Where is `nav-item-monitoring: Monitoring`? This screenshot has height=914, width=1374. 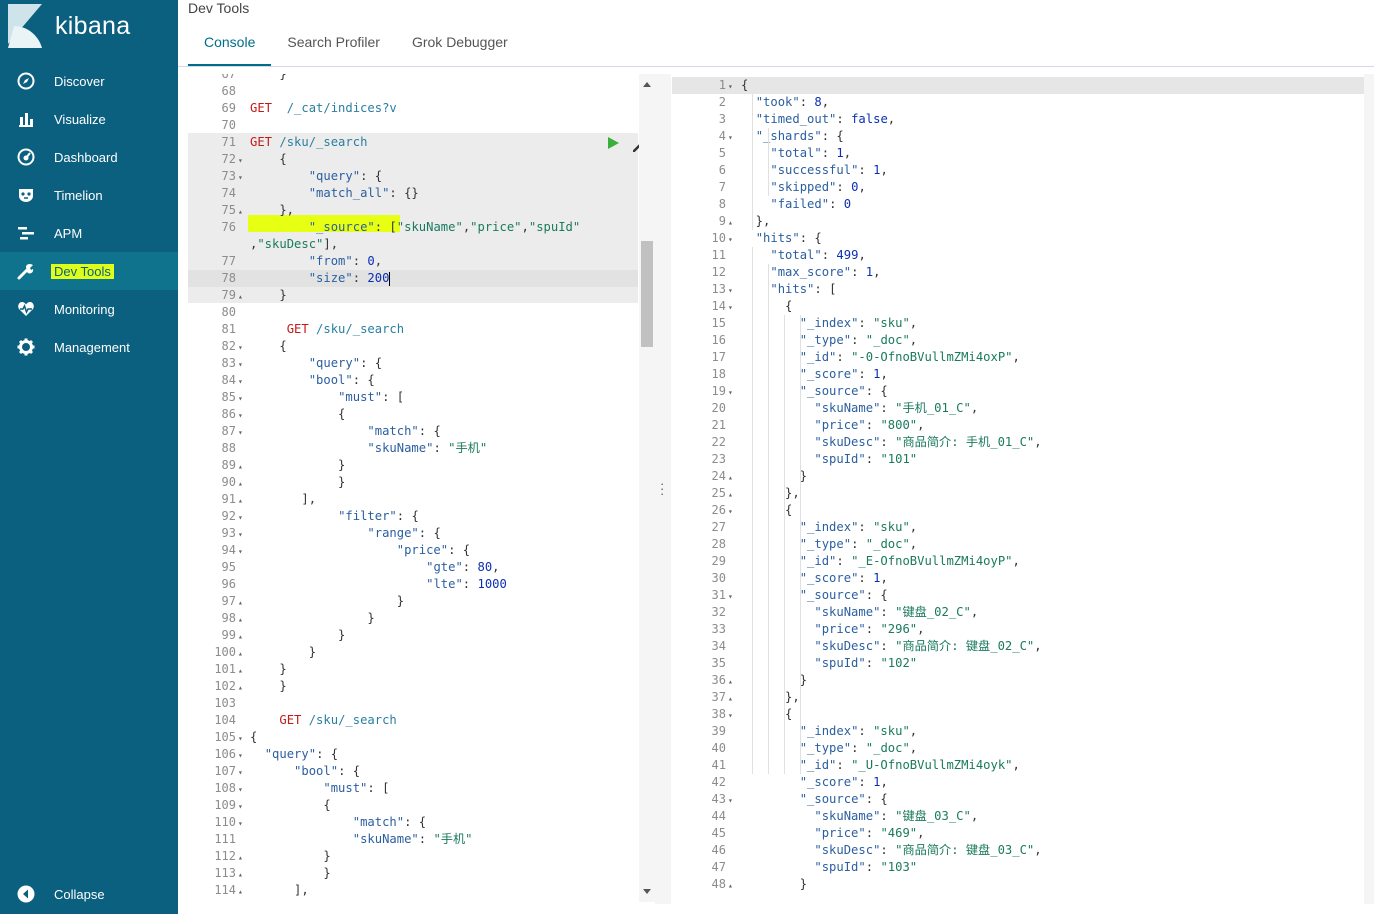 nav-item-monitoring: Monitoring is located at coordinates (89, 309).